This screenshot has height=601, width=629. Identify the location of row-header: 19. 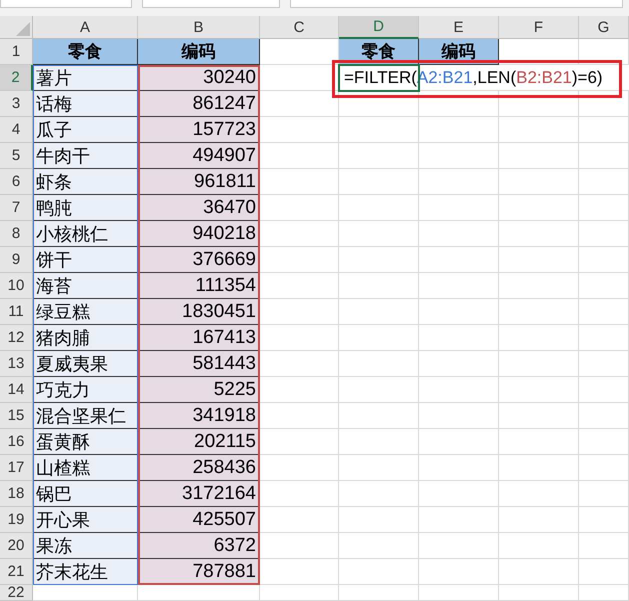
(16, 520).